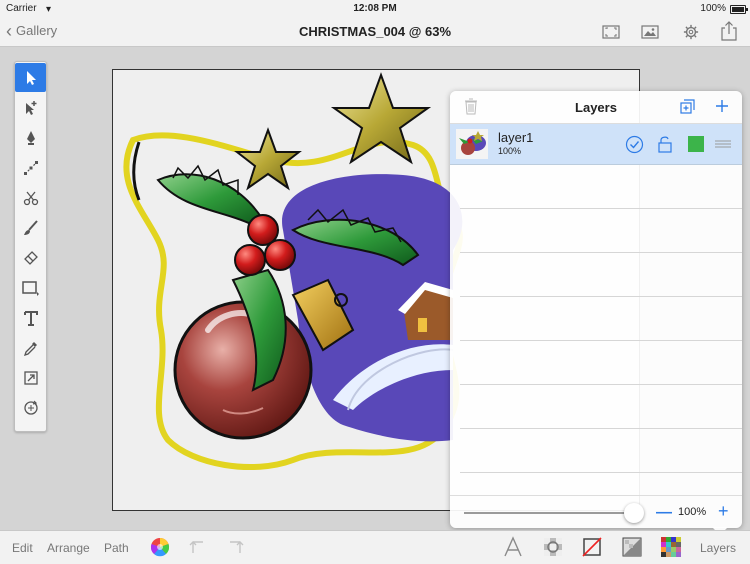 This screenshot has width=750, height=564. I want to click on brush-tool, so click(30, 227).